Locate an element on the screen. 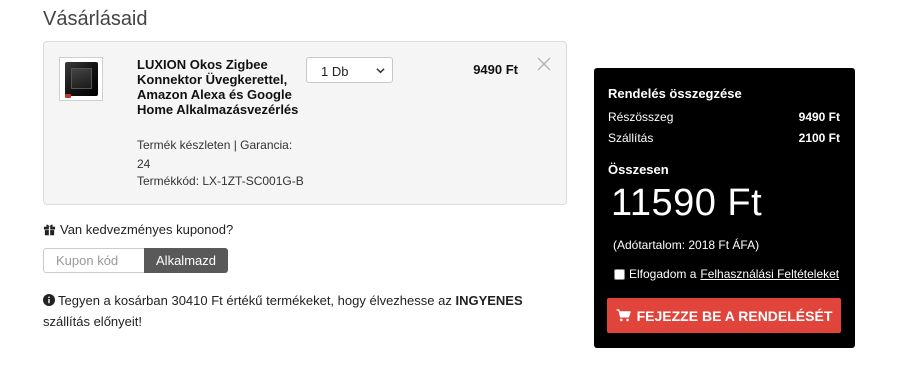 This screenshot has width=900, height=378. total-value: 11590 Ft is located at coordinates (687, 203).